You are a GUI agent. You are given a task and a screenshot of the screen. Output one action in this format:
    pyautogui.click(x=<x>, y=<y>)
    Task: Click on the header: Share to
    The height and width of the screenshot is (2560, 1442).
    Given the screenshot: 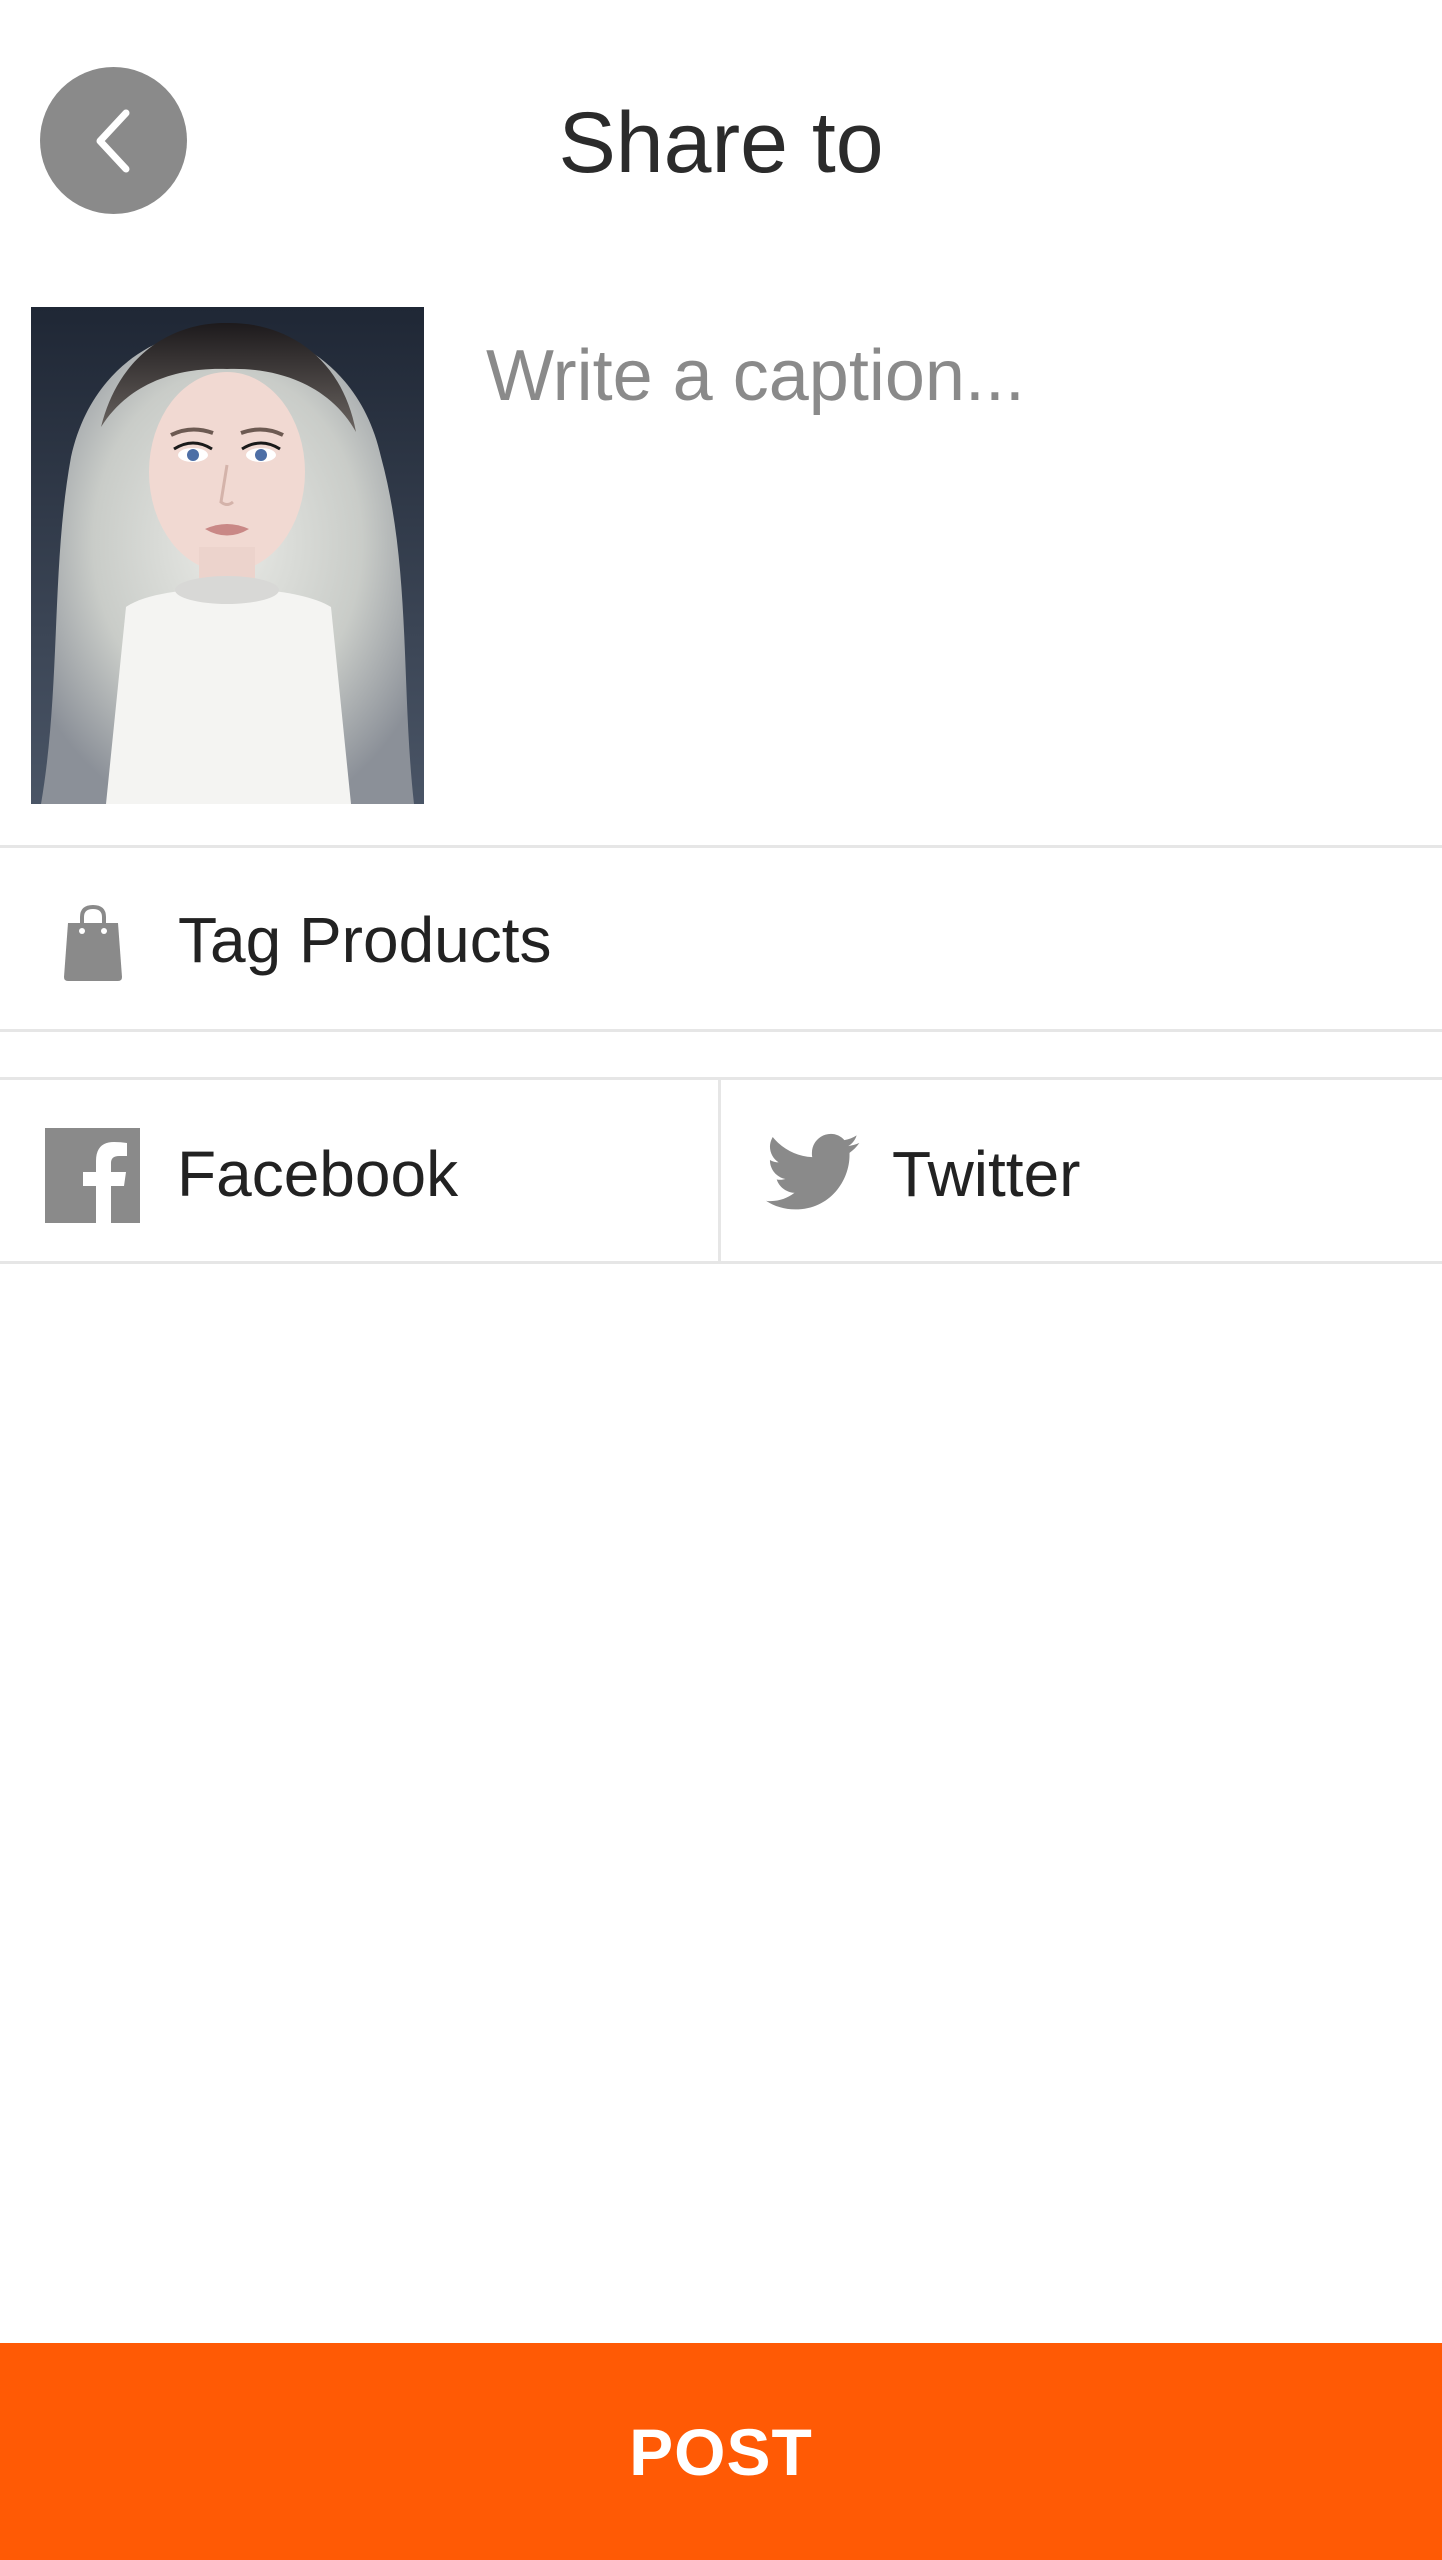 What is the action you would take?
    pyautogui.click(x=721, y=140)
    